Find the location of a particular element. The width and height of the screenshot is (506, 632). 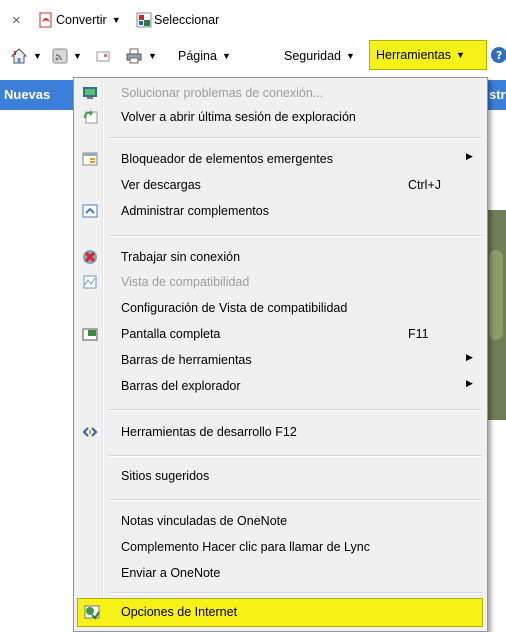

mail-icon is located at coordinates (103, 56).